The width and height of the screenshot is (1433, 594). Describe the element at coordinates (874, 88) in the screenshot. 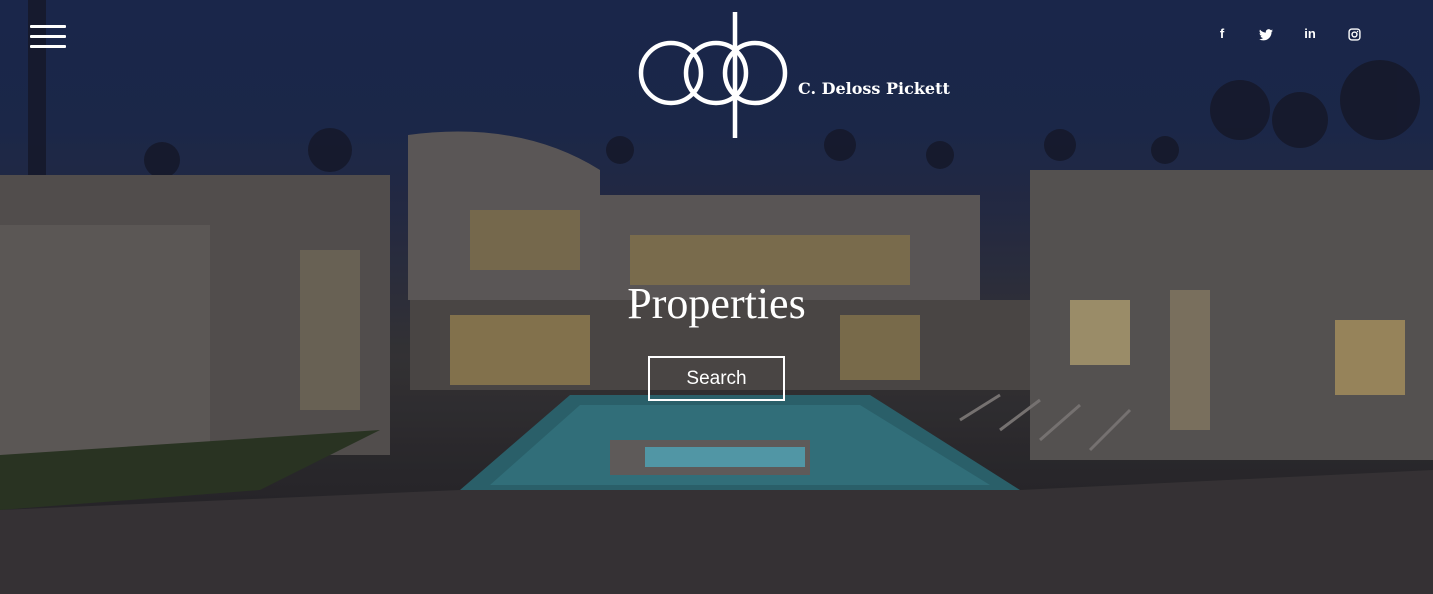

I see `logo-name: C. Deloss Pickett` at that location.